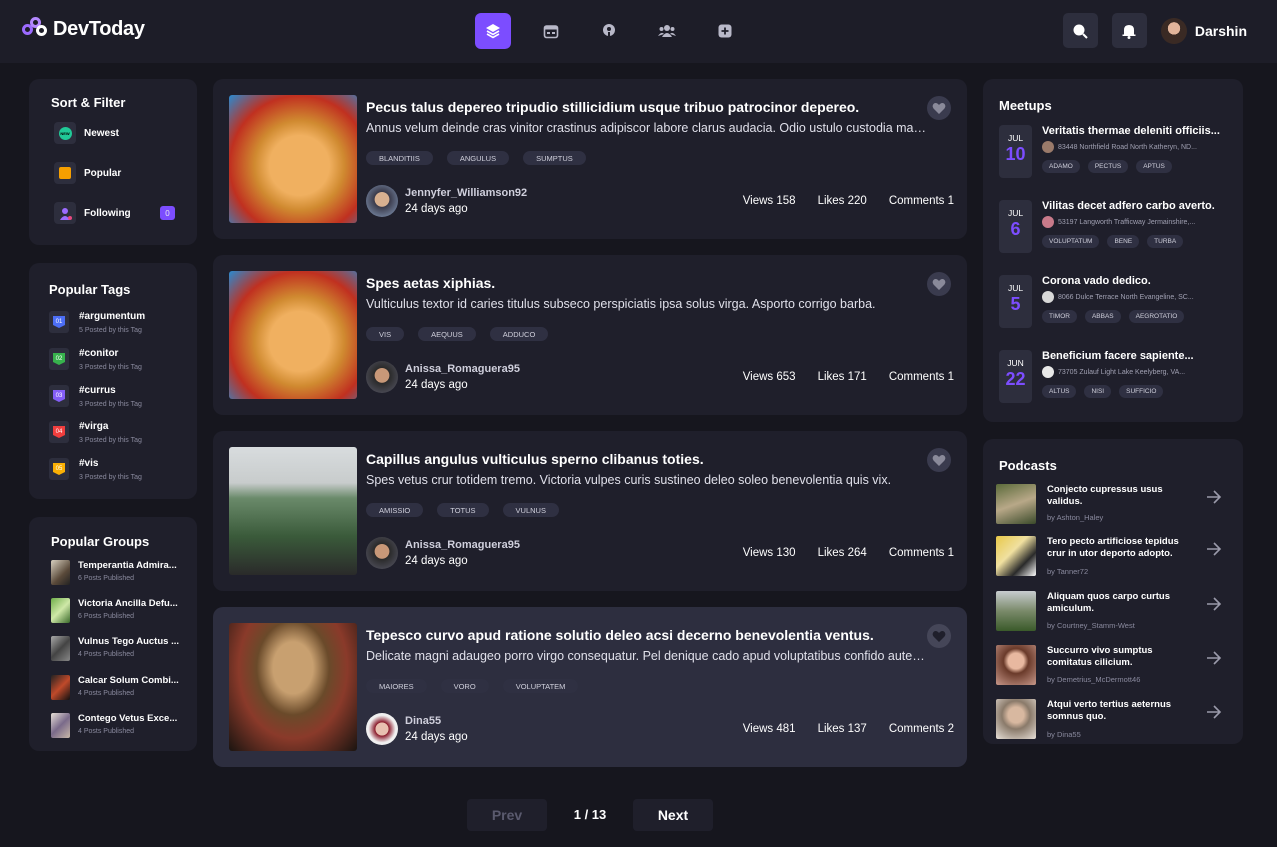  Describe the element at coordinates (1071, 241) in the screenshot. I see `meetup-tag: VOLUPTATUM` at that location.